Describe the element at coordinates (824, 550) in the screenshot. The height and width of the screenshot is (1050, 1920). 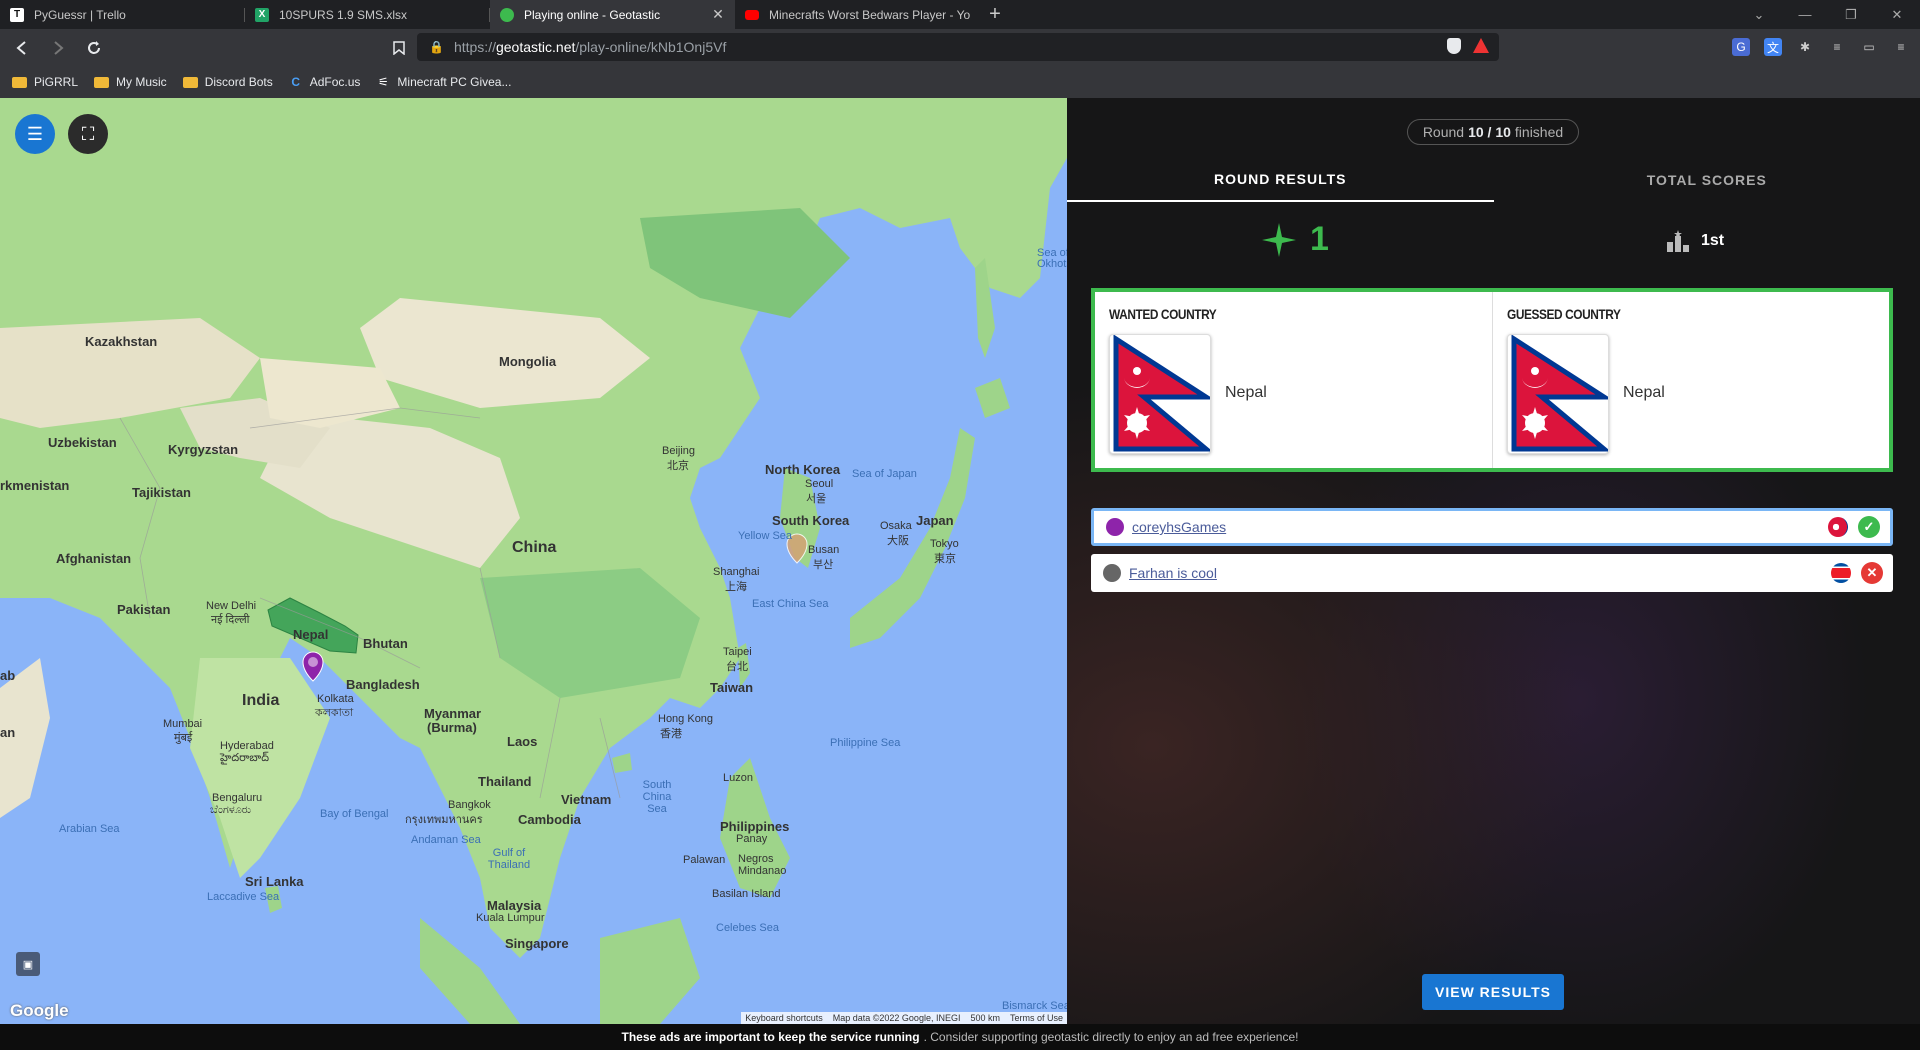
I see `map-label-busan: Busan` at that location.